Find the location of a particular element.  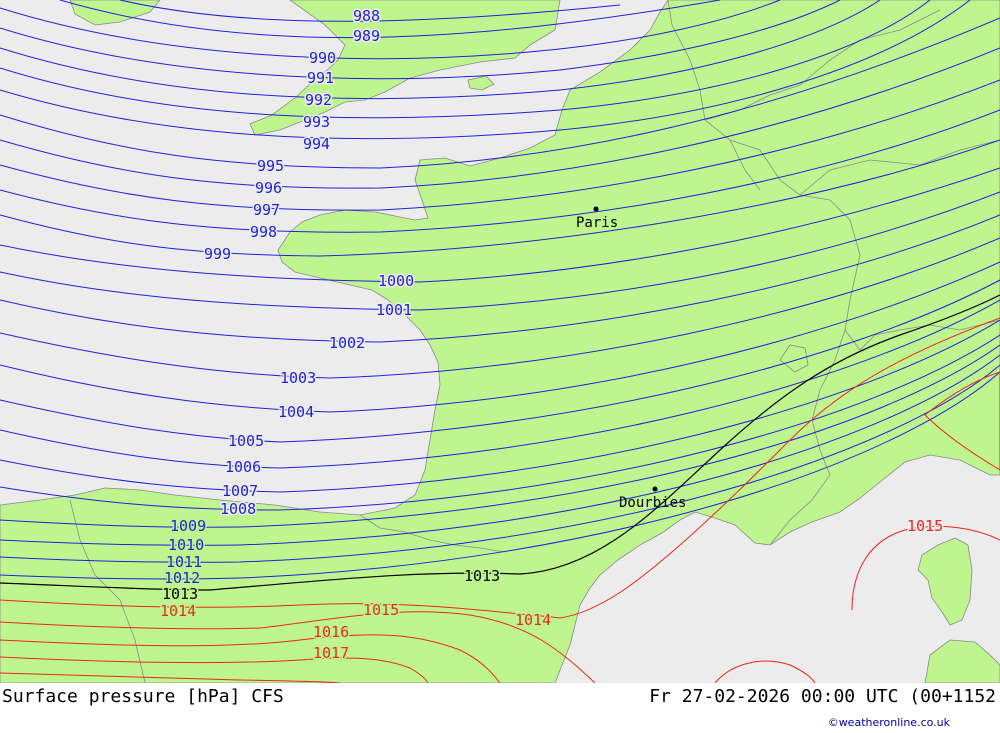

isobar-label-988: 988 is located at coordinates (366, 16).